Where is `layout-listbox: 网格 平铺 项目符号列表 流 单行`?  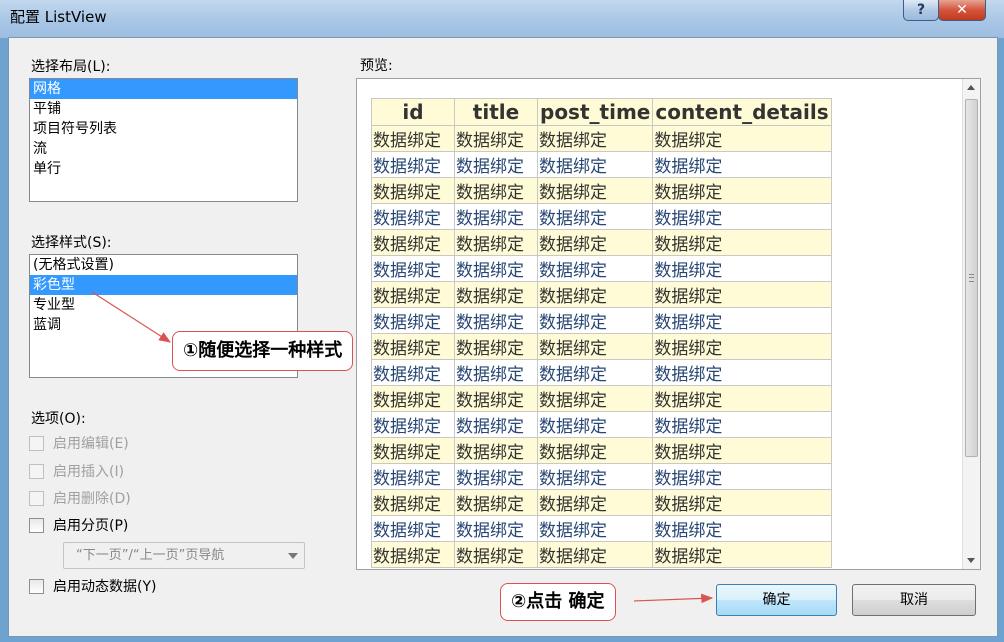 layout-listbox: 网格 平铺 项目符号列表 流 单行 is located at coordinates (163, 140).